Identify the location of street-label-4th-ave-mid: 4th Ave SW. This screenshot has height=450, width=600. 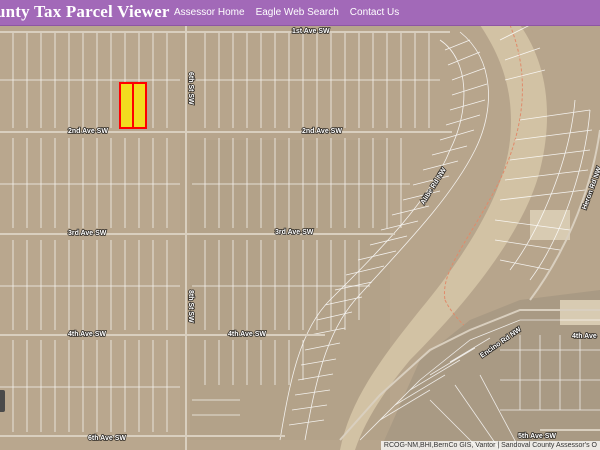
(247, 334).